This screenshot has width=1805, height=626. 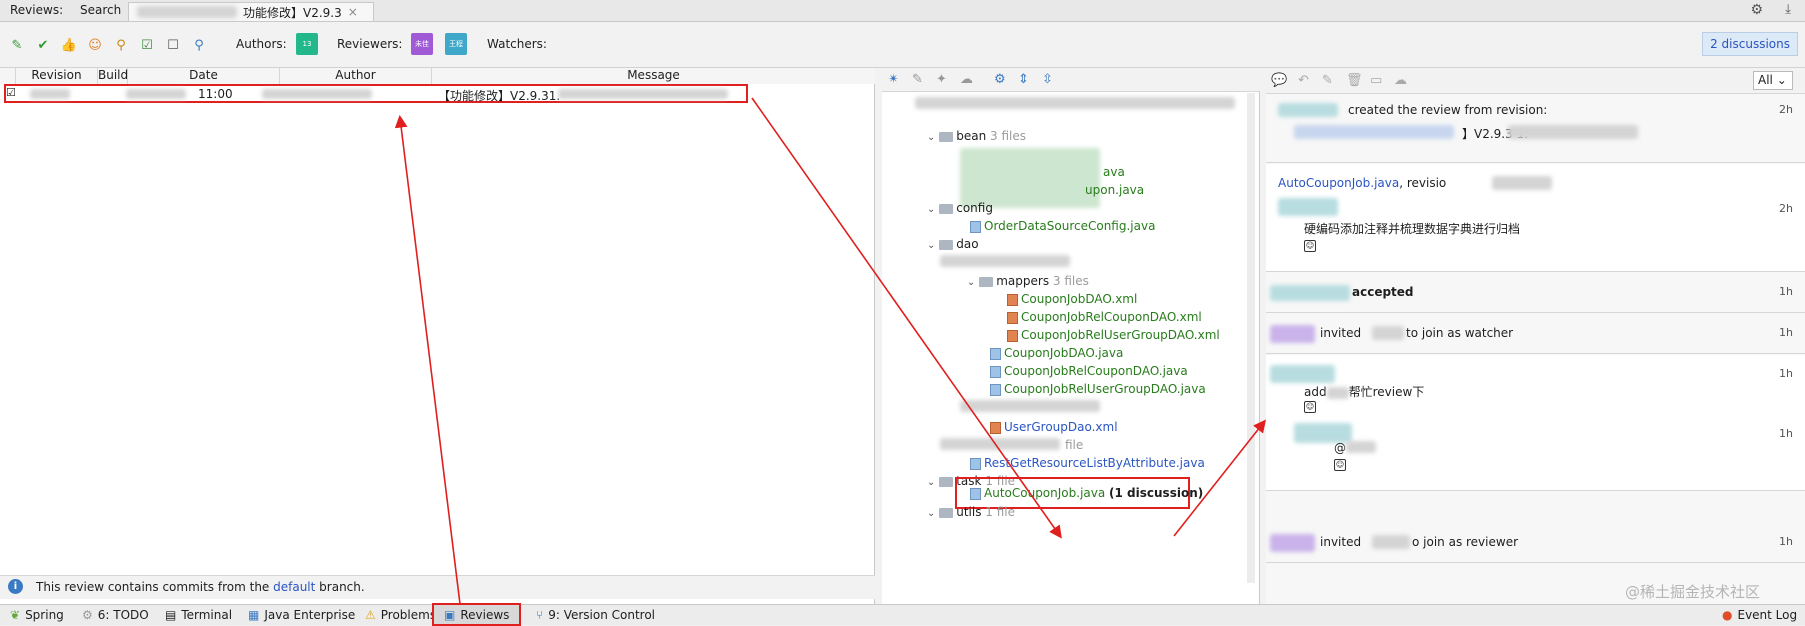 What do you see at coordinates (356, 76) in the screenshot?
I see `column-author: Author` at bounding box center [356, 76].